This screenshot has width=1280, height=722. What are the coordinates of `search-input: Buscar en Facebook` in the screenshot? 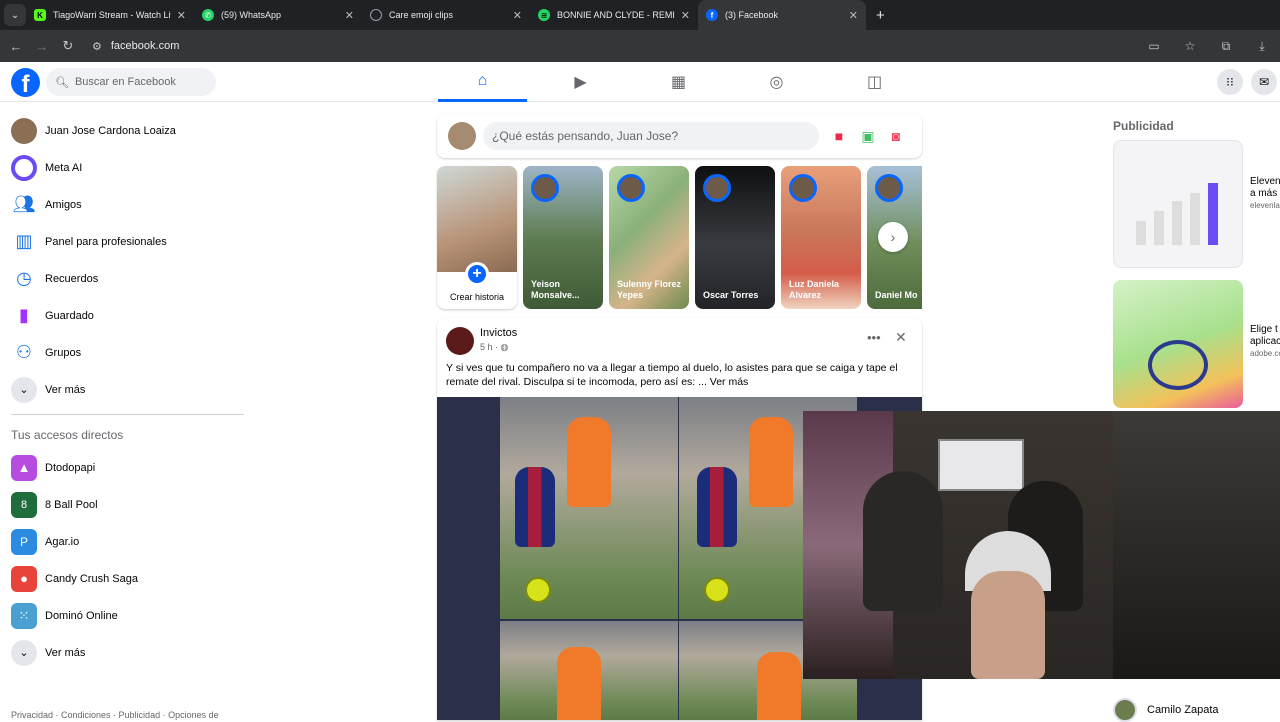 It's located at (125, 82).